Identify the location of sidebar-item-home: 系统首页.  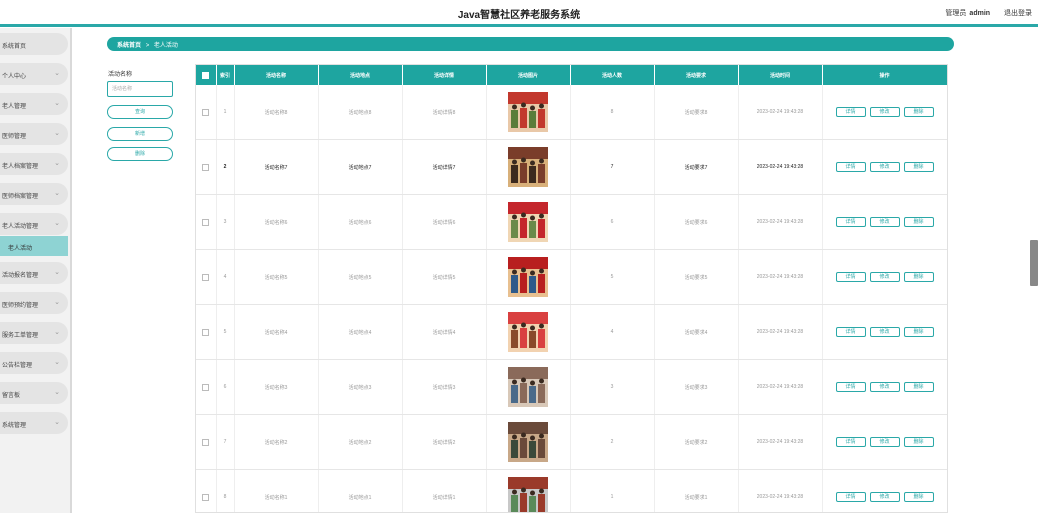
(34, 44).